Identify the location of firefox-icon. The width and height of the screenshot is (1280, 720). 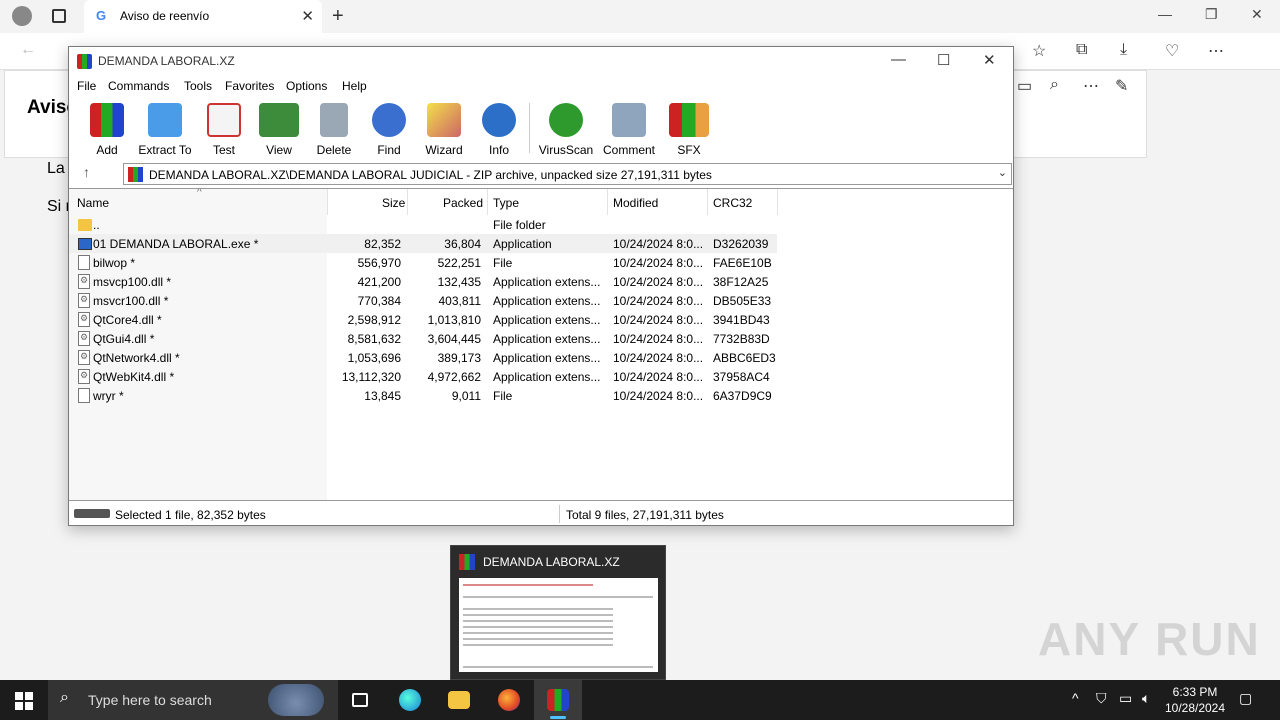
(509, 700).